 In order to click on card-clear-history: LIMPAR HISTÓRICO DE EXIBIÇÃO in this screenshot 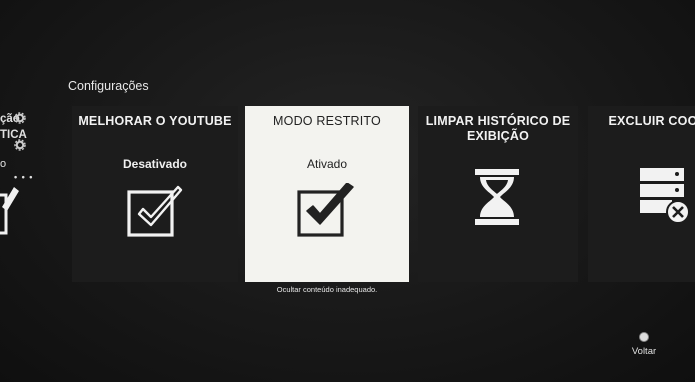, I will do `click(498, 194)`.